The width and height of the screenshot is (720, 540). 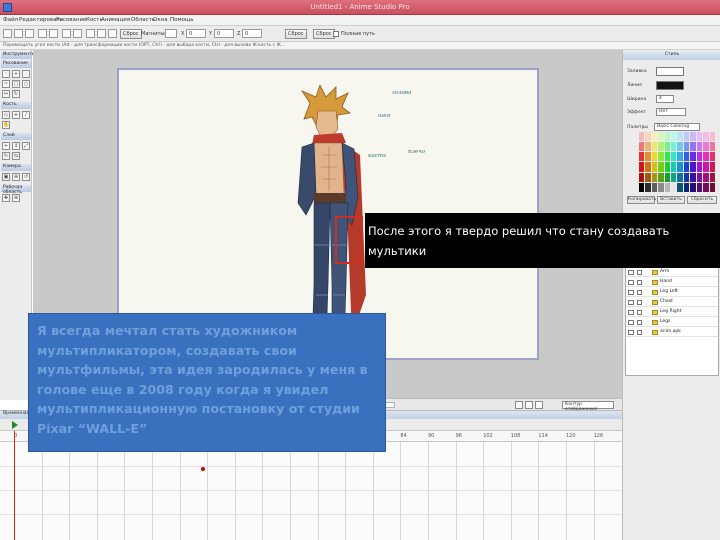 What do you see at coordinates (101, 33) in the screenshot?
I see `rotate-icon` at bounding box center [101, 33].